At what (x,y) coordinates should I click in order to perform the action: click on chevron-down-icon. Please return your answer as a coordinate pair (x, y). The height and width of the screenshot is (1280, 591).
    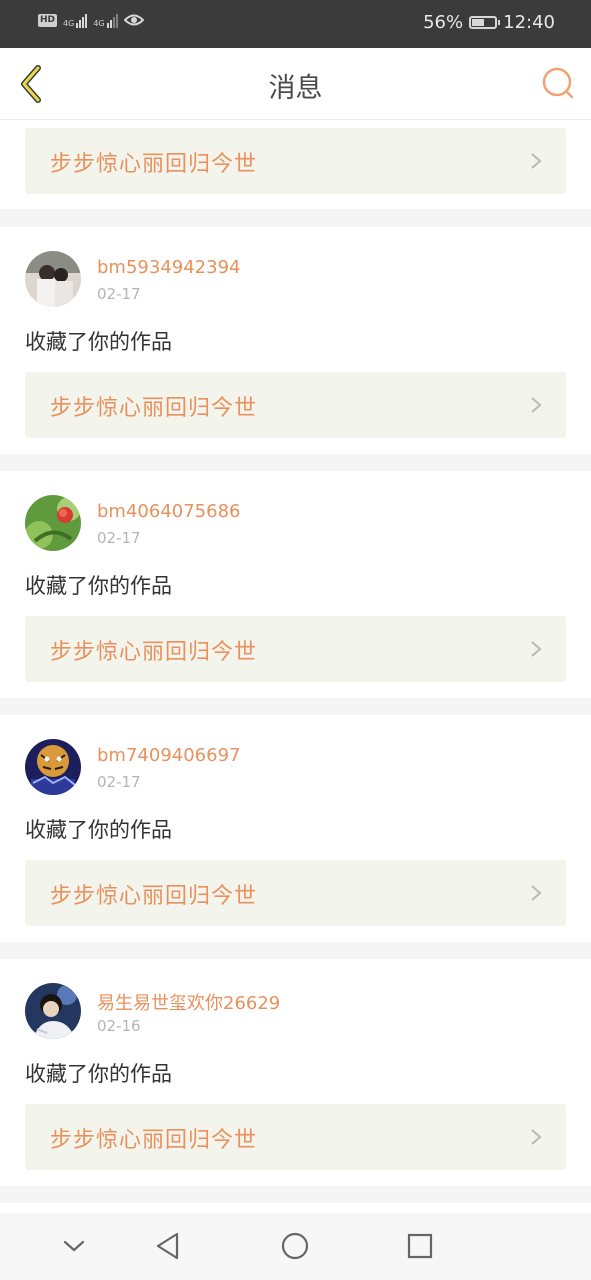
    Looking at the image, I should click on (74, 1246).